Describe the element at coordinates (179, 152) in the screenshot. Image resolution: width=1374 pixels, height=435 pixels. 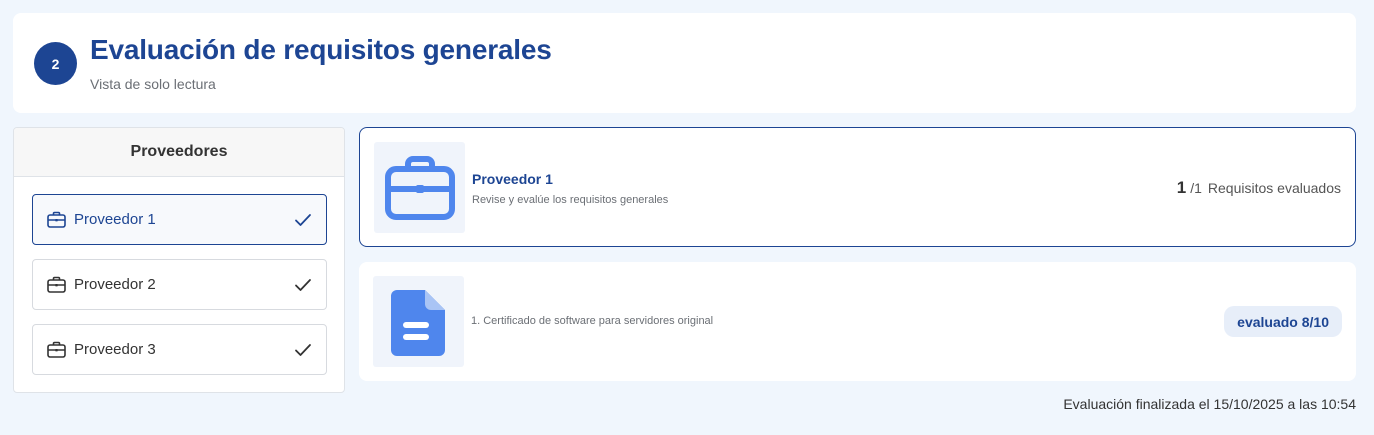
I see `sidebar-title: Proveedores` at that location.